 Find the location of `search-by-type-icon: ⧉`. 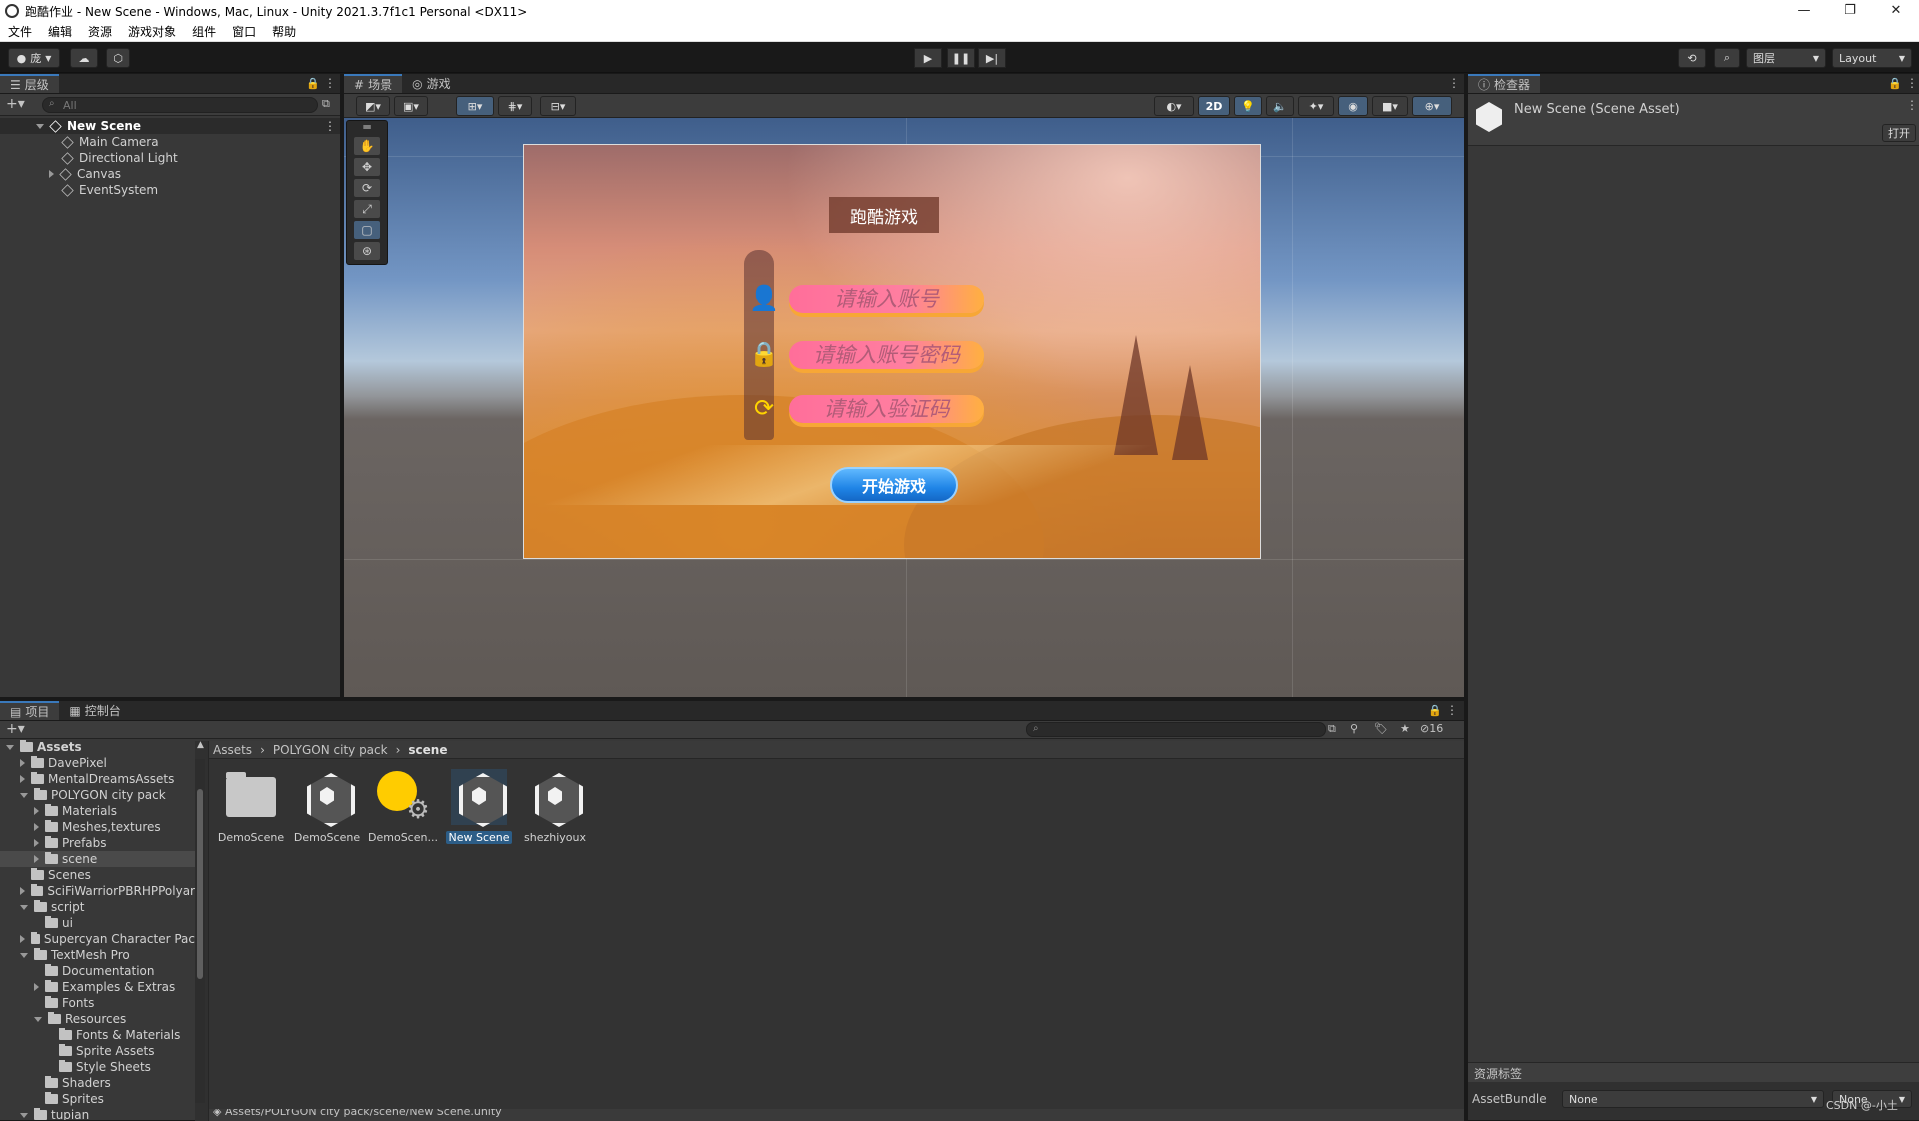

search-by-type-icon: ⧉ is located at coordinates (1332, 729).